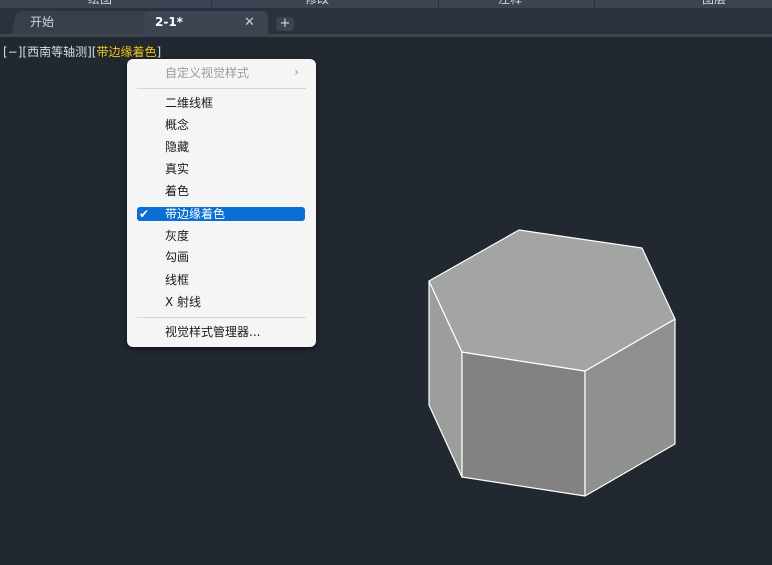 The image size is (772, 565). Describe the element at coordinates (221, 280) in the screenshot. I see `menu-item-wireframe: 线框` at that location.